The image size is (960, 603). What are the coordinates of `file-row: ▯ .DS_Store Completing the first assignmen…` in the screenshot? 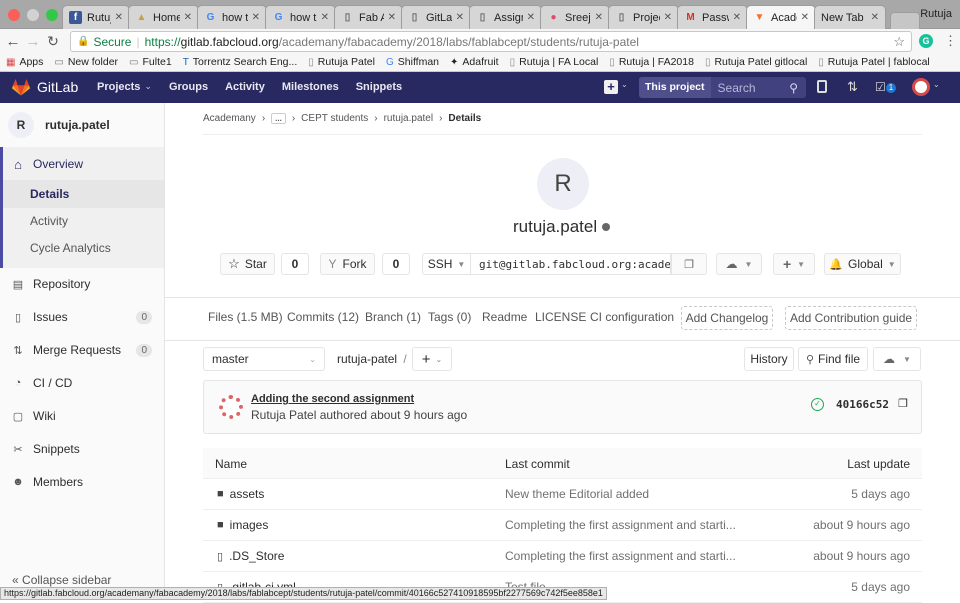 It's located at (562, 556).